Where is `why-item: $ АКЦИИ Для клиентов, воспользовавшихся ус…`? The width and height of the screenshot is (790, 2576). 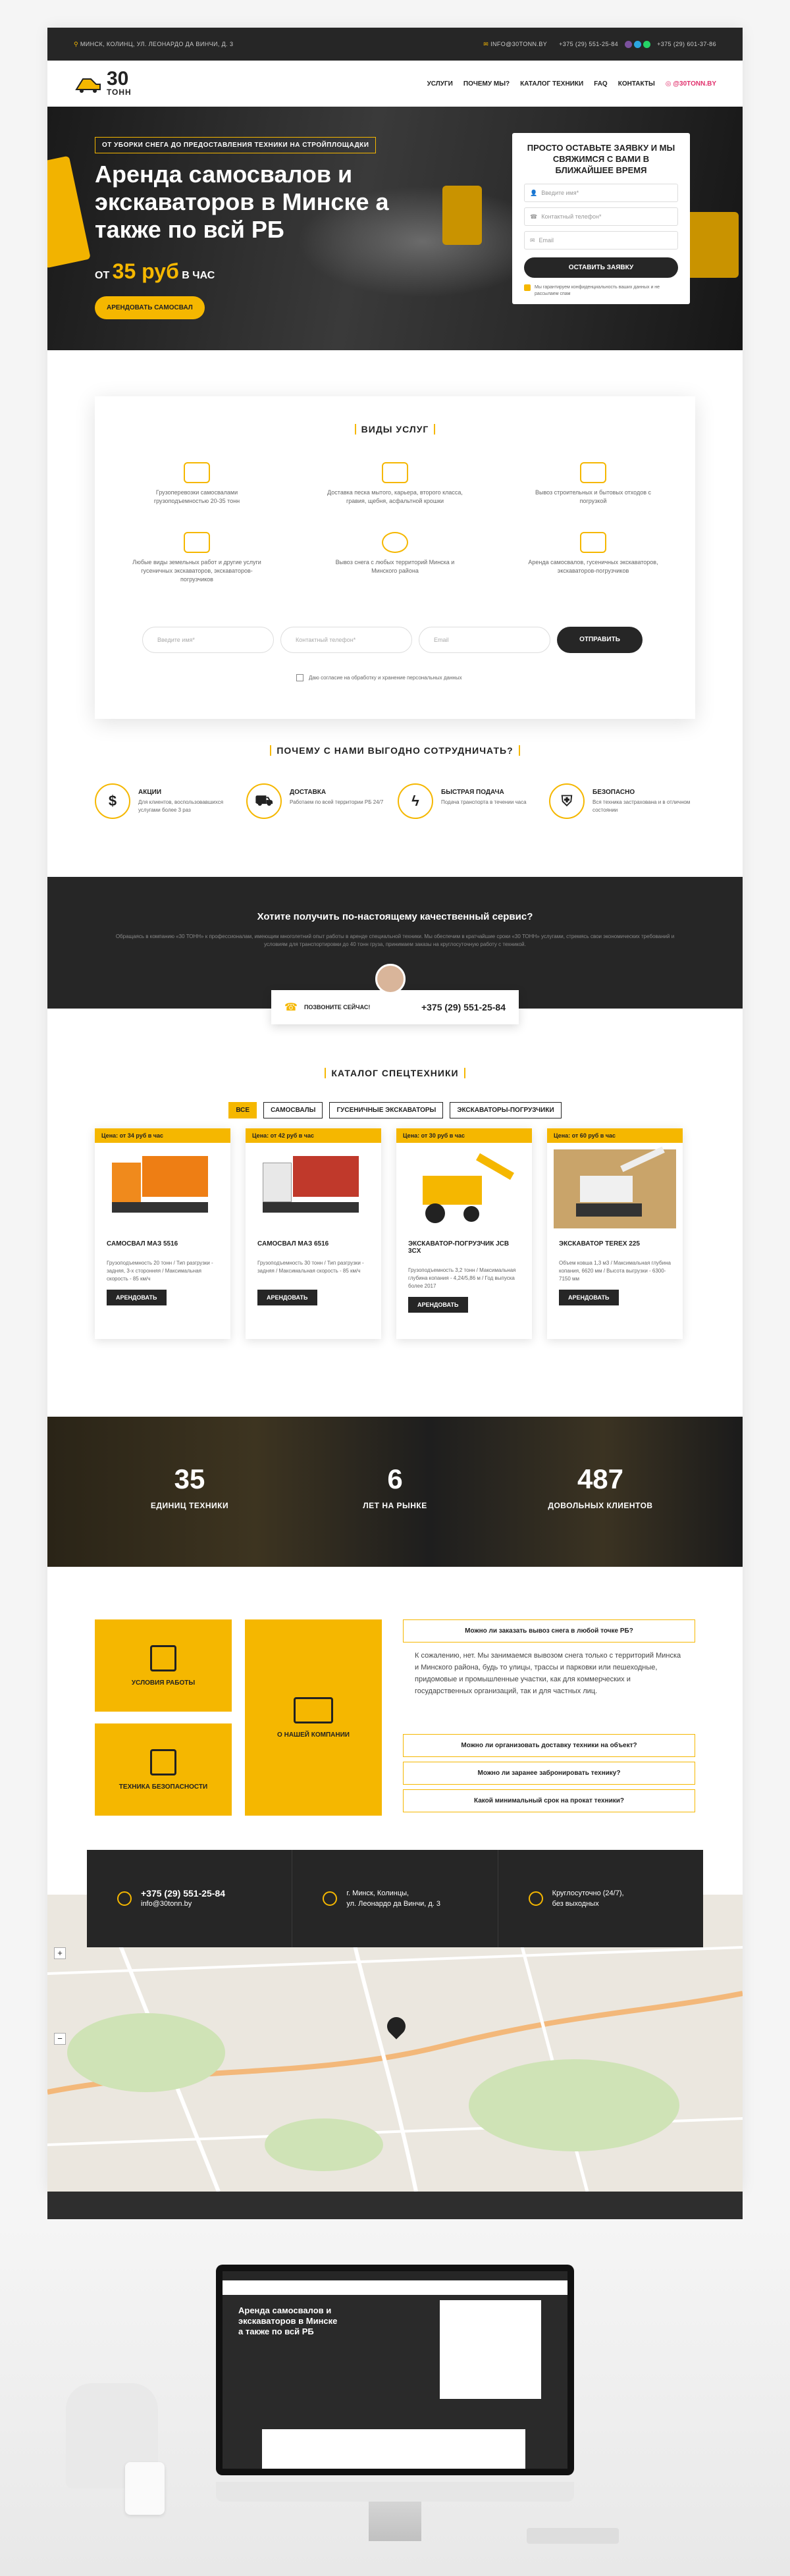 why-item: $ АКЦИИ Для клиентов, воспользовавшихся ус… is located at coordinates (170, 801).